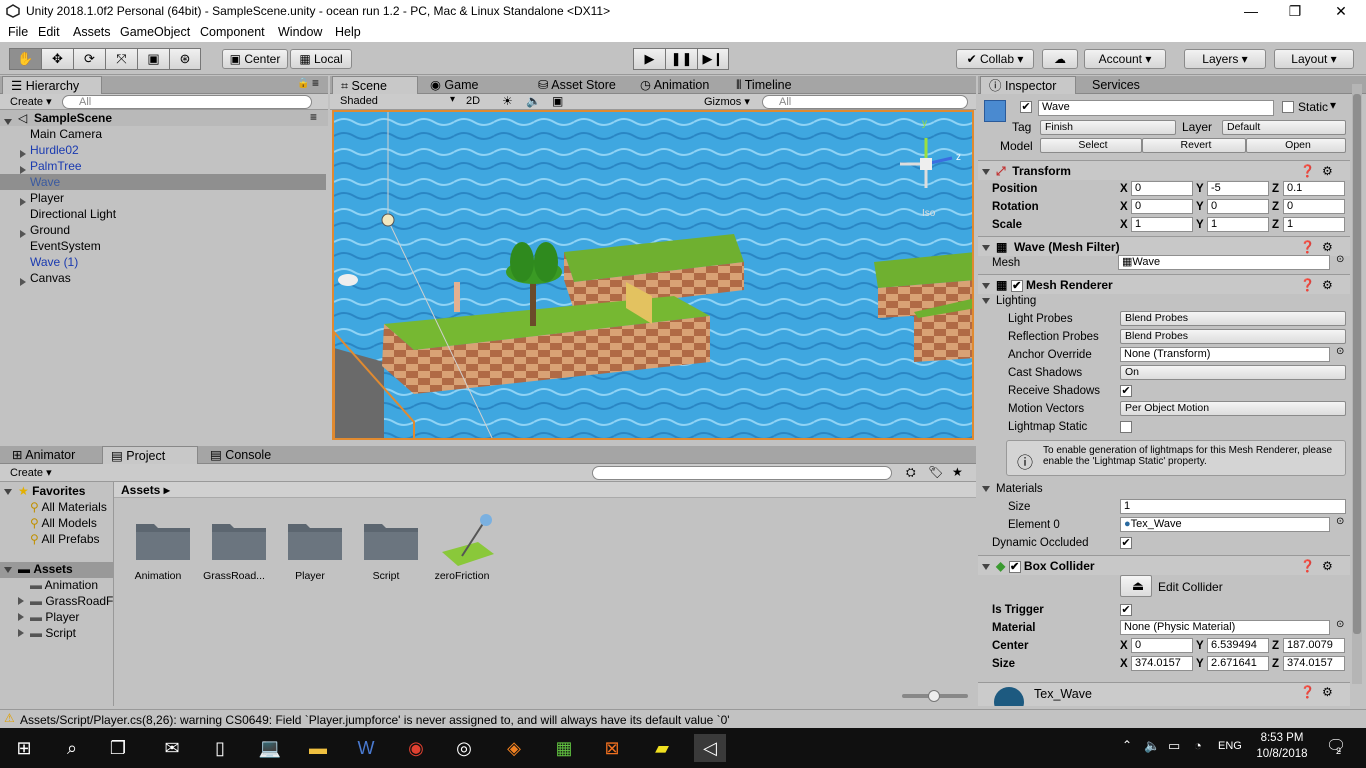 The width and height of the screenshot is (1366, 768). What do you see at coordinates (1012, 489) in the screenshot?
I see `materials-foldout: Materials` at bounding box center [1012, 489].